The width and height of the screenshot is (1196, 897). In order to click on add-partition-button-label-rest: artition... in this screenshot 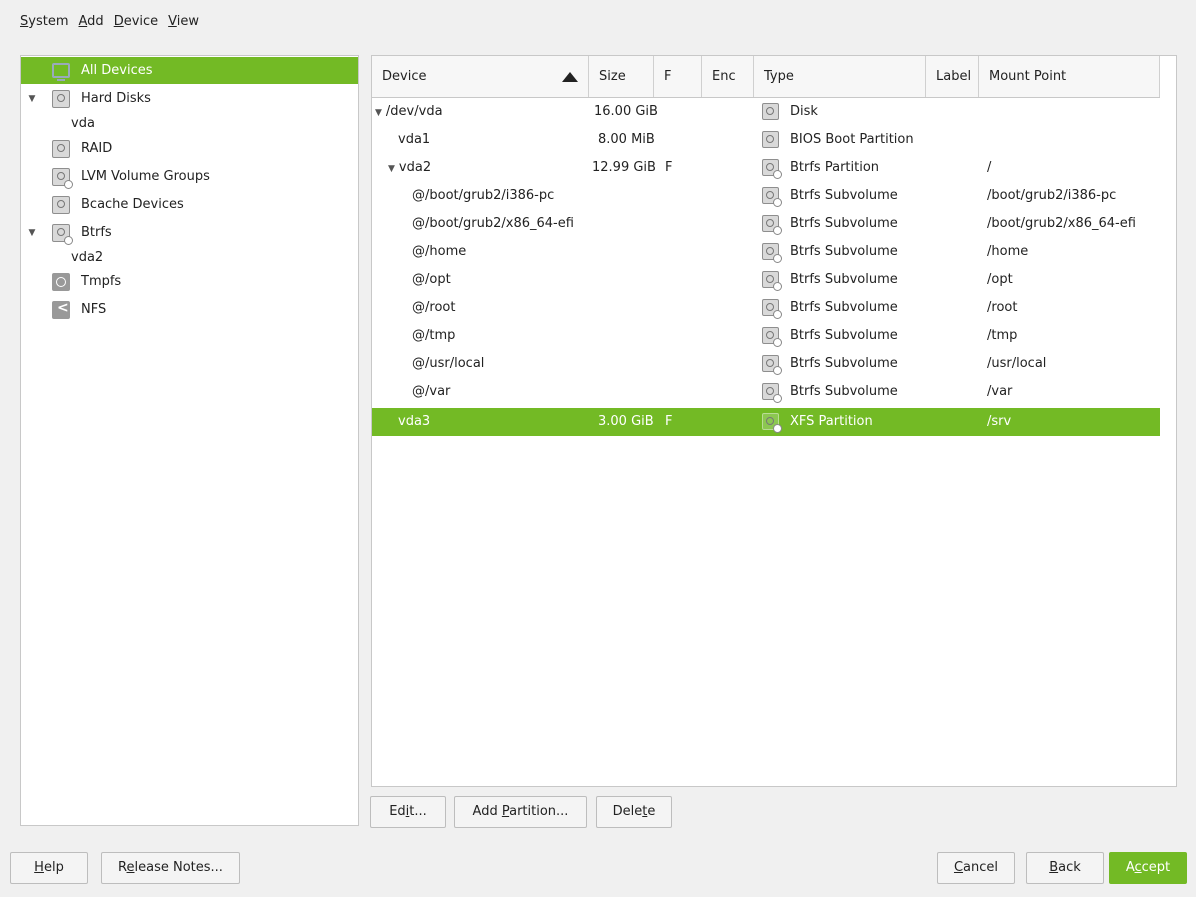, I will do `click(539, 811)`.